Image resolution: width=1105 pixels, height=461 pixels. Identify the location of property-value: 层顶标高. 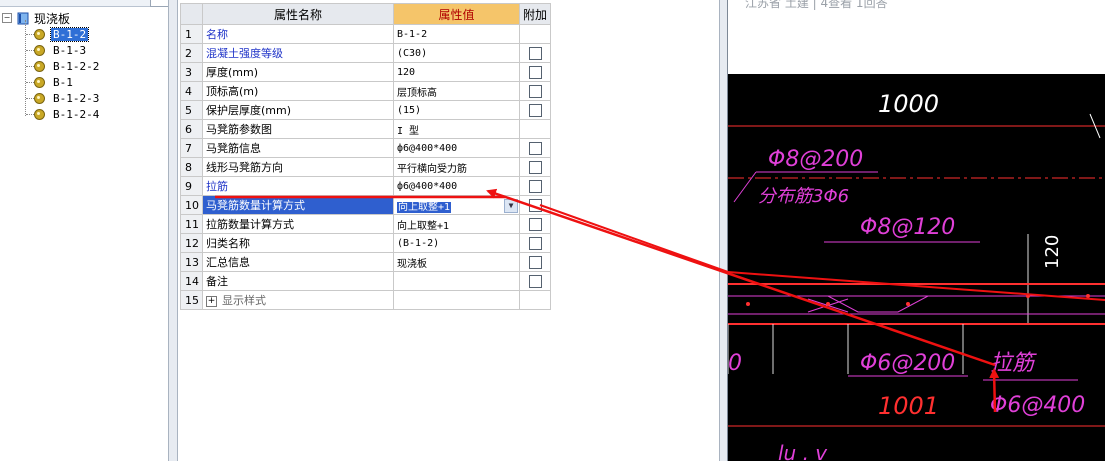
(456, 91).